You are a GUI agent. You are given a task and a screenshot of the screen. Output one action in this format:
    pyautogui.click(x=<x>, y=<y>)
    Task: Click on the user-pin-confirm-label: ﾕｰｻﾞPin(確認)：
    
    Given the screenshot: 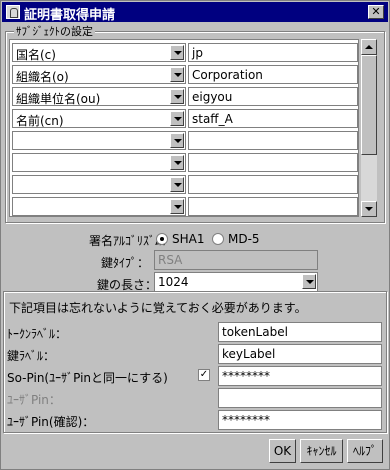 What is the action you would take?
    pyautogui.click(x=51, y=422)
    